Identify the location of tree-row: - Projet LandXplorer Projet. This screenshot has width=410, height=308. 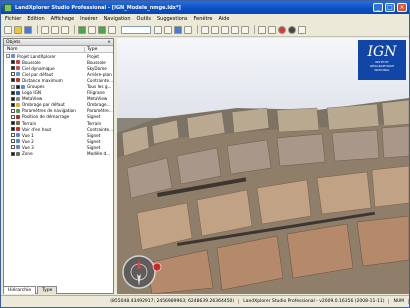
(58, 56).